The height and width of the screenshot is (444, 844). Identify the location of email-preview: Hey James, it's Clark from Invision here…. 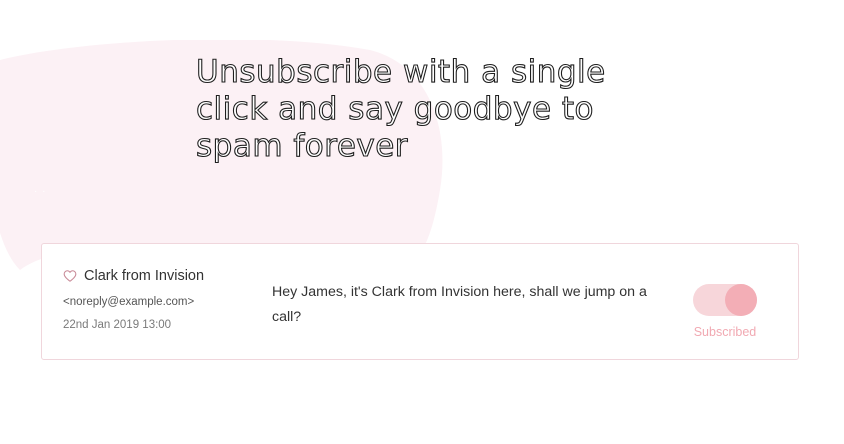
(459, 304).